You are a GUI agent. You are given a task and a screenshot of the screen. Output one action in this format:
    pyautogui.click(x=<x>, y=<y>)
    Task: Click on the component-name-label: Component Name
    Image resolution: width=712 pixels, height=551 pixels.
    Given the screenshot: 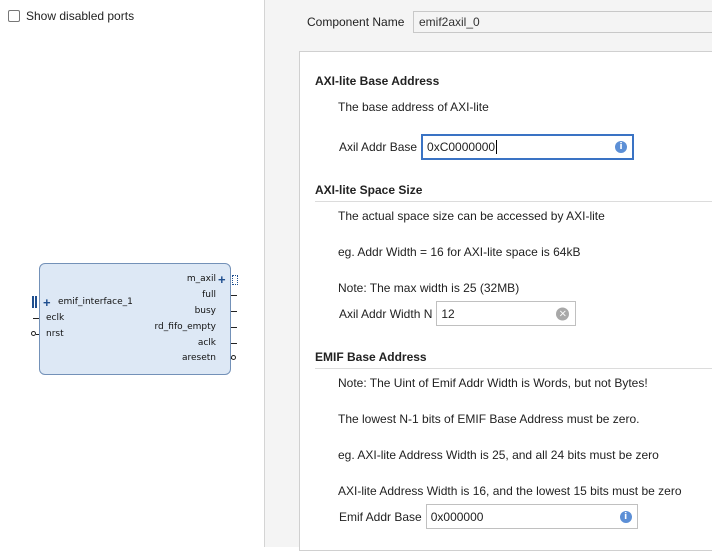 What is the action you would take?
    pyautogui.click(x=356, y=22)
    